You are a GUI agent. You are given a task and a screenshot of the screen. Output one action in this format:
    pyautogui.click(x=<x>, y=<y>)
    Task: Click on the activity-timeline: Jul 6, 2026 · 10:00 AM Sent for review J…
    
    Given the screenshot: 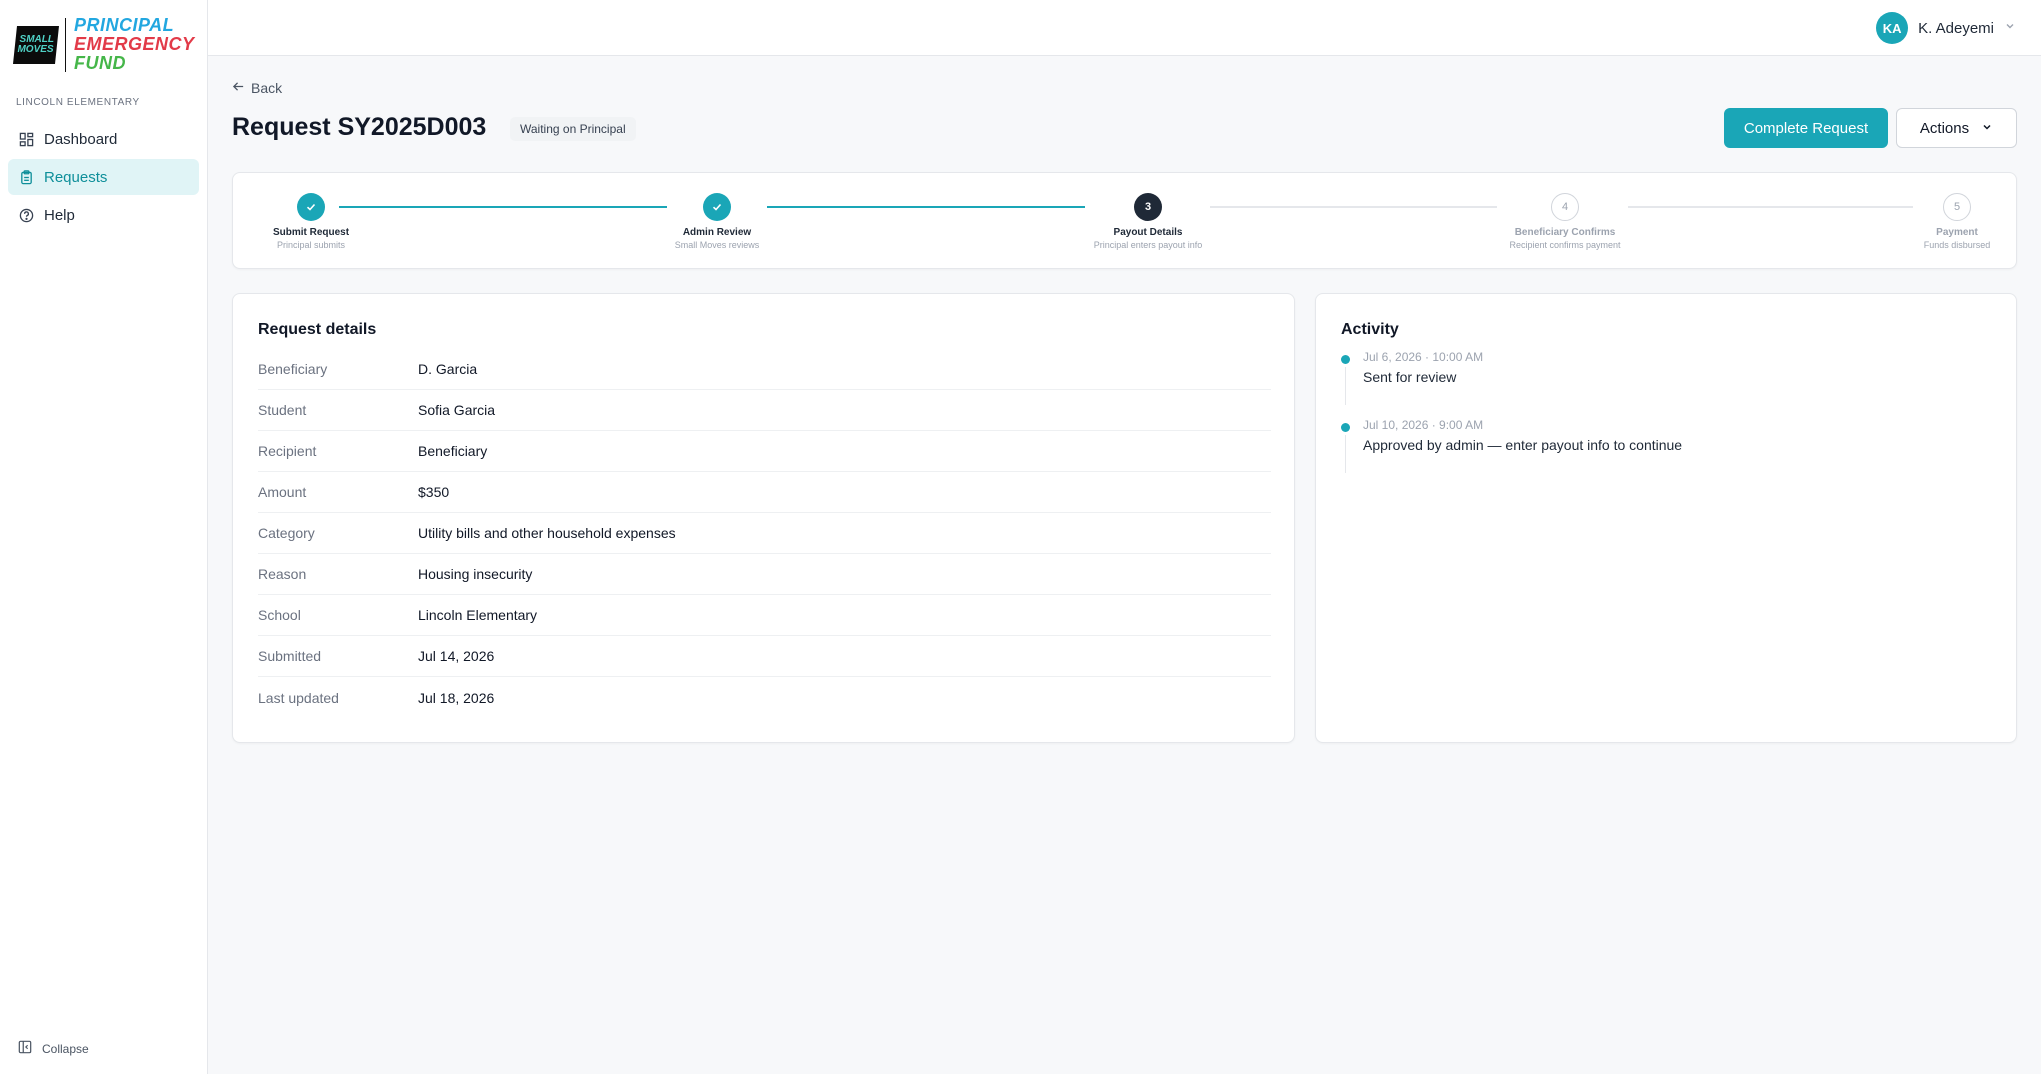 What is the action you would take?
    pyautogui.click(x=1666, y=418)
    